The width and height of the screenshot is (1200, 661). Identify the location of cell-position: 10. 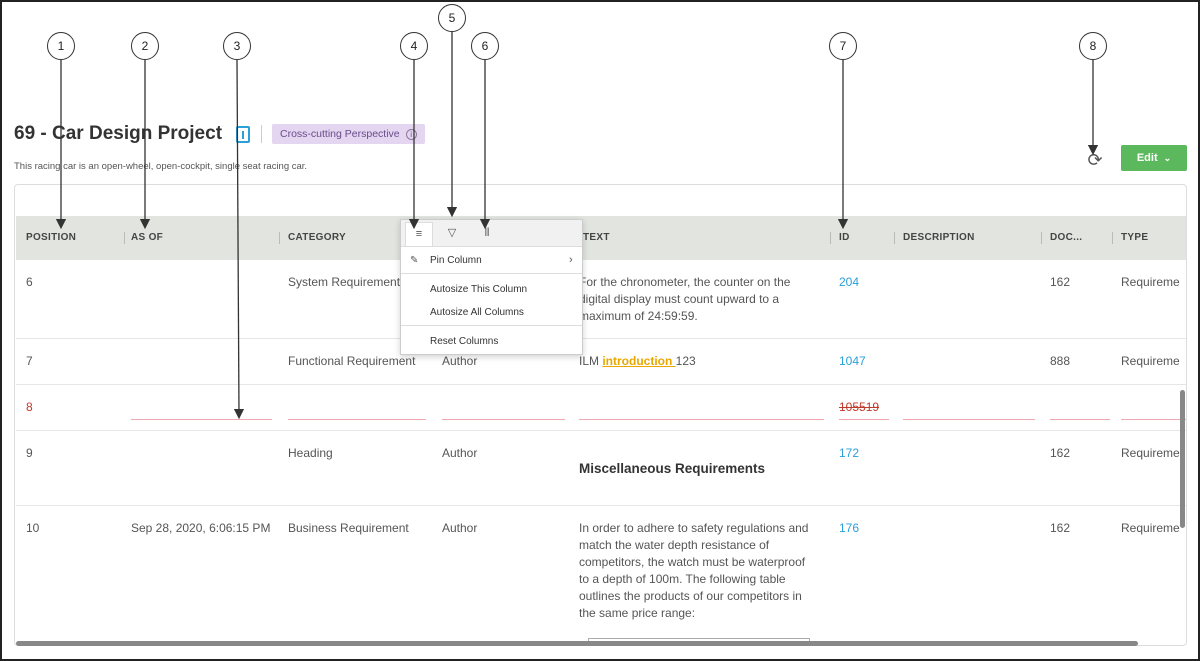
(33, 528).